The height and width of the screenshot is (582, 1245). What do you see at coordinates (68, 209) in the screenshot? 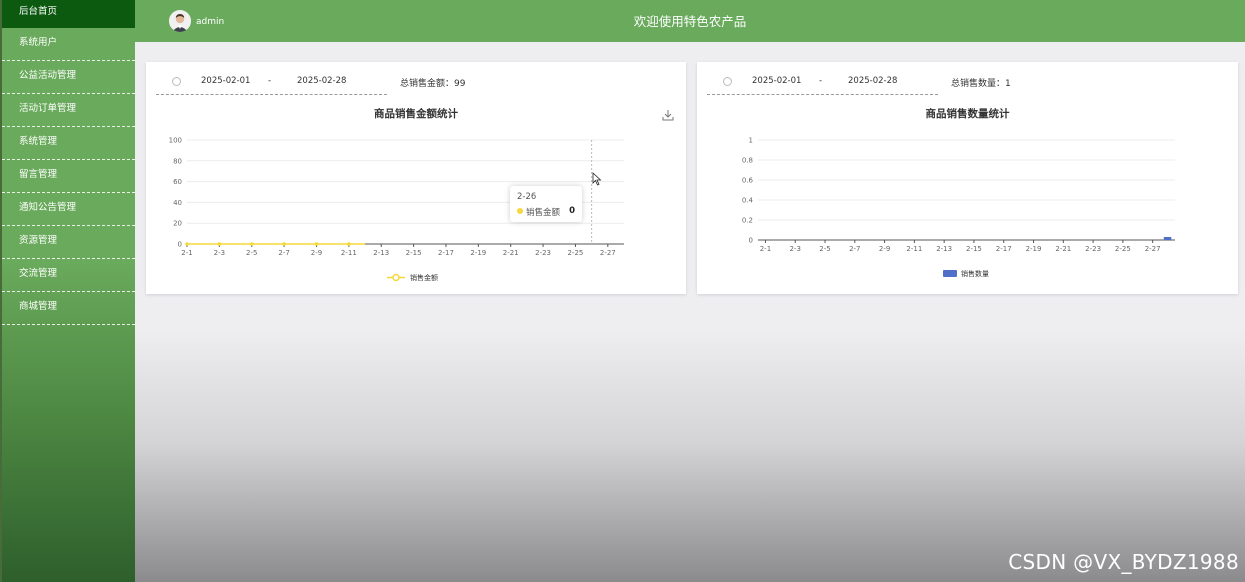
I see `sidebar-item-notices: 通知公告管理` at bounding box center [68, 209].